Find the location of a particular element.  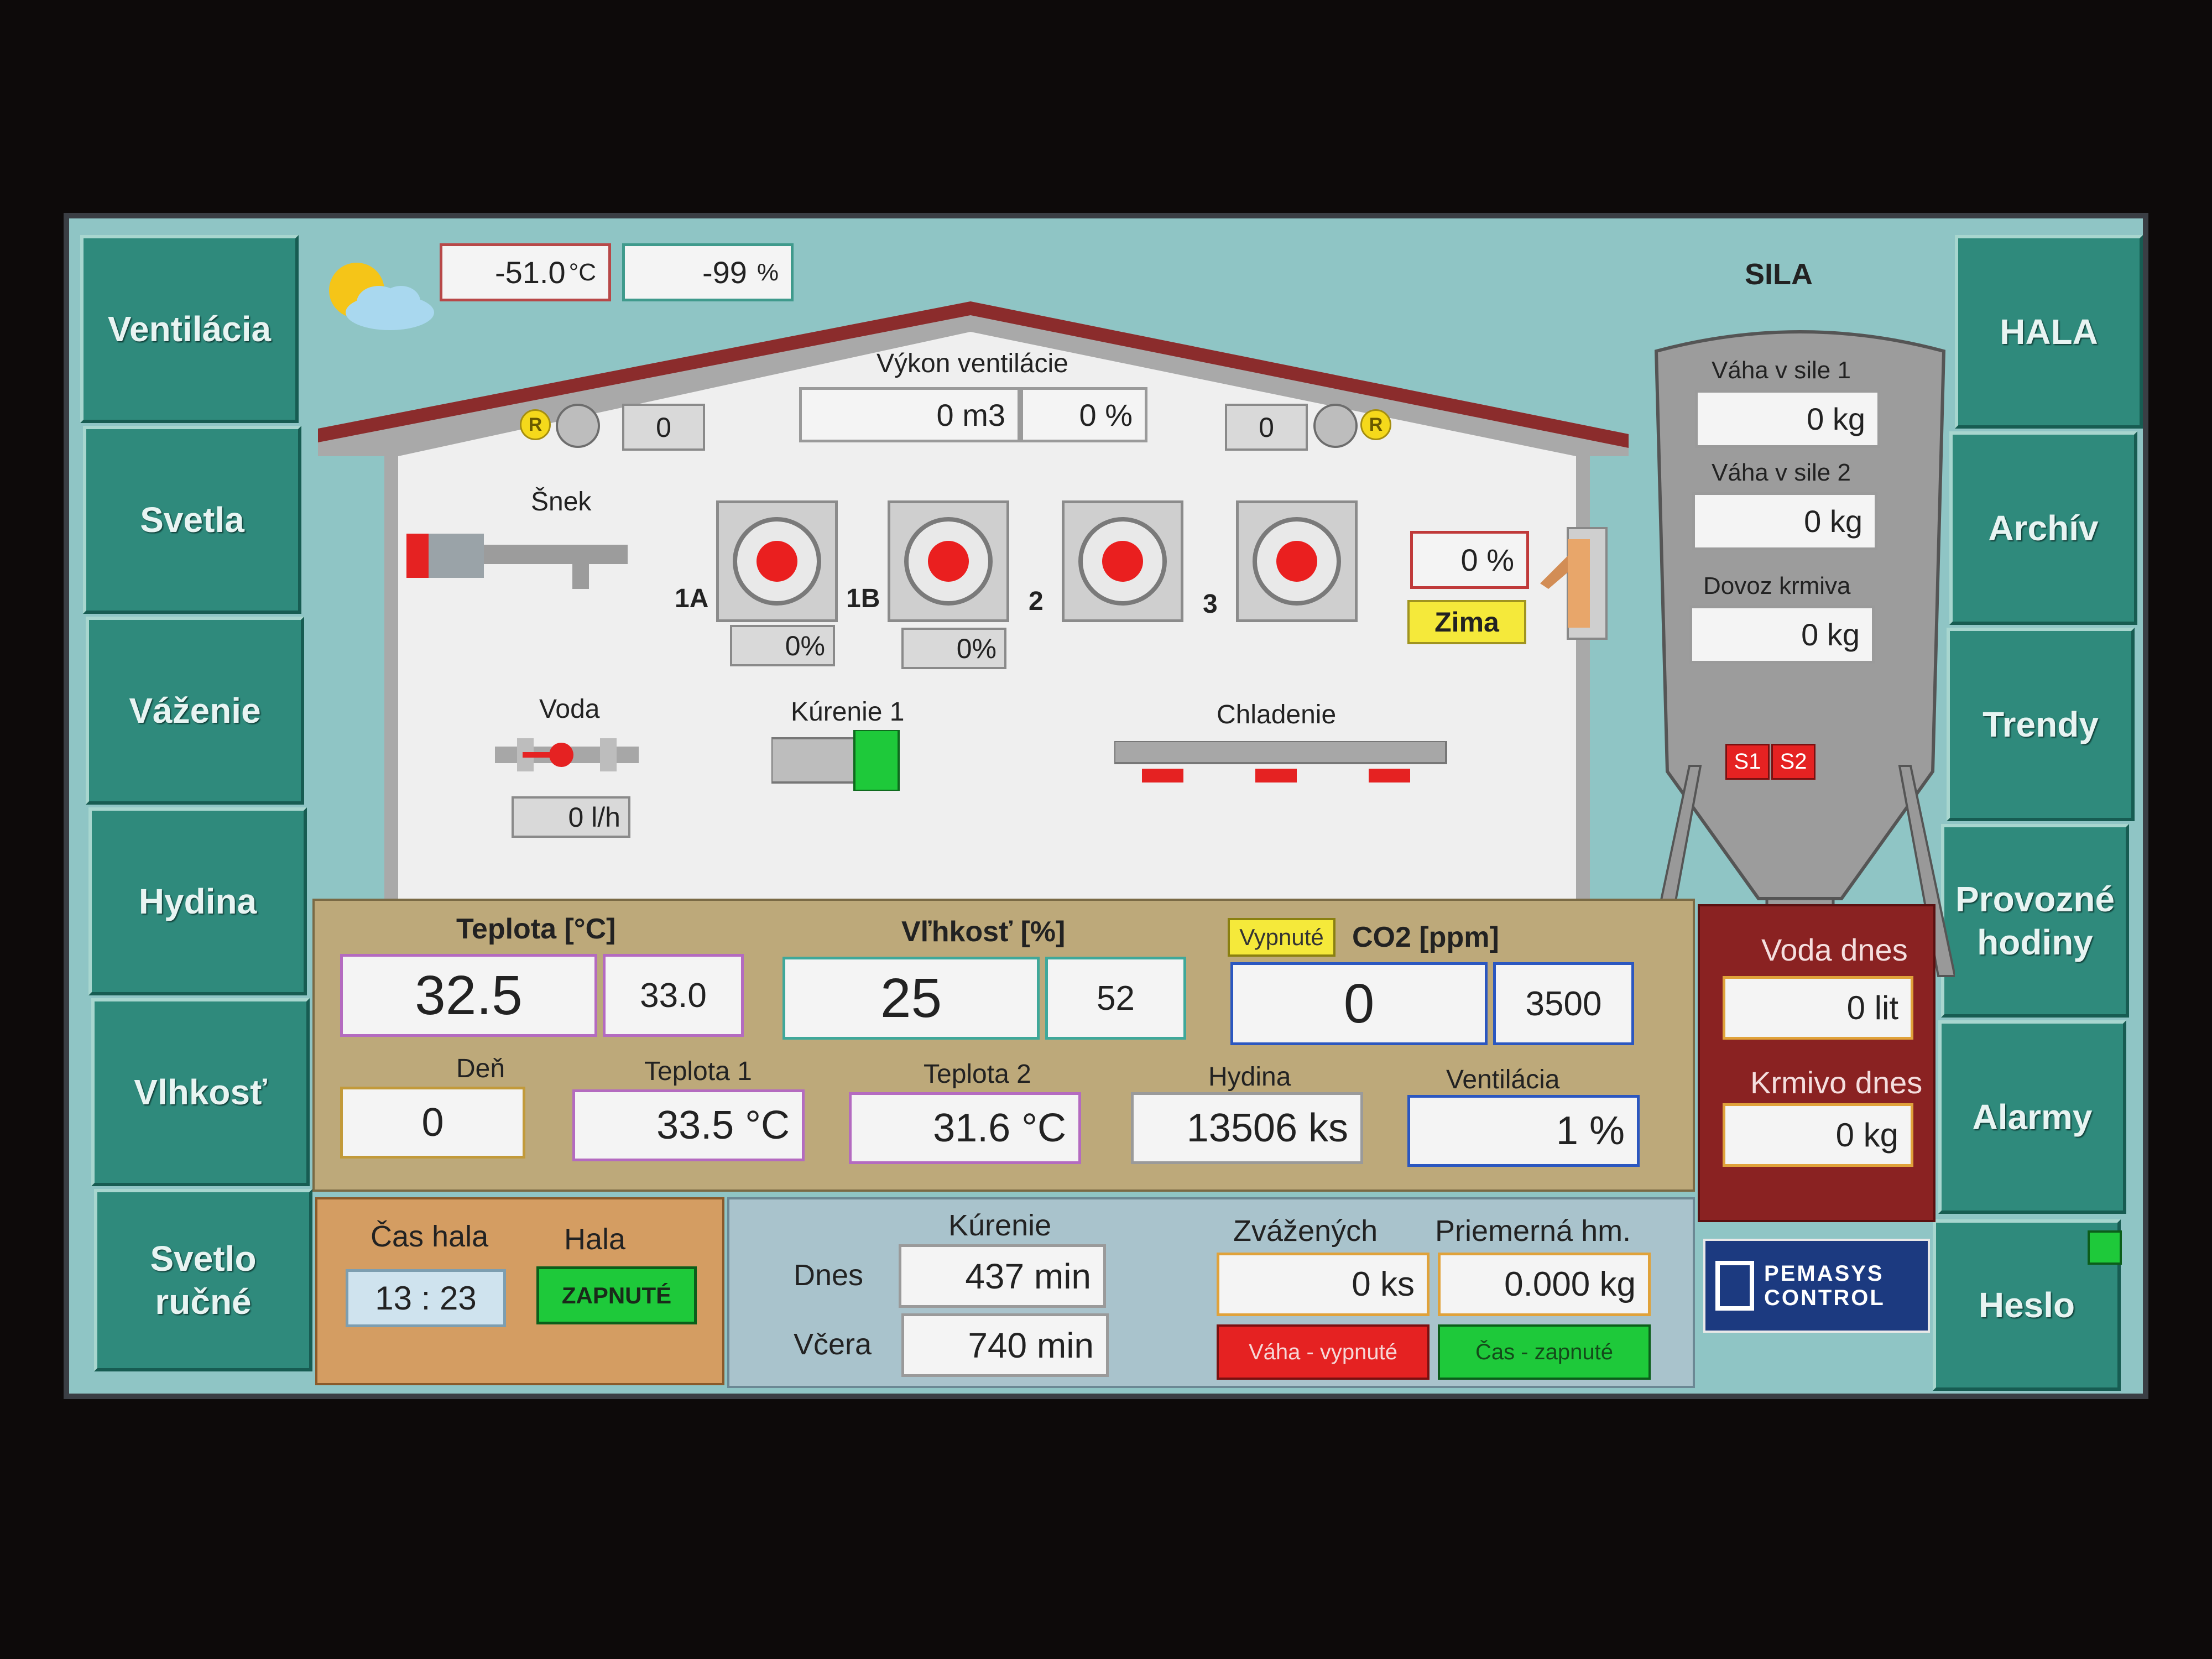

nav-provozne-hodiny: Provozné hodiny is located at coordinates (2035, 921).